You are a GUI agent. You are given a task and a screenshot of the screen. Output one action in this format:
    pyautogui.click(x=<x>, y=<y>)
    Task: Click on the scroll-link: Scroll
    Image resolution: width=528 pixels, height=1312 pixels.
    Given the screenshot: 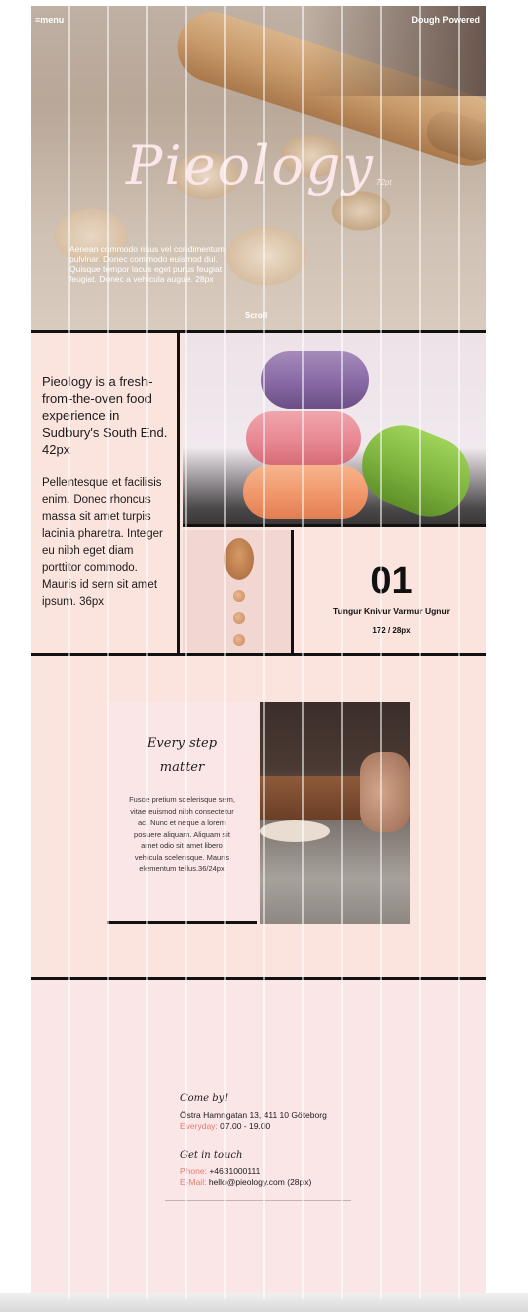 What is the action you would take?
    pyautogui.click(x=256, y=315)
    